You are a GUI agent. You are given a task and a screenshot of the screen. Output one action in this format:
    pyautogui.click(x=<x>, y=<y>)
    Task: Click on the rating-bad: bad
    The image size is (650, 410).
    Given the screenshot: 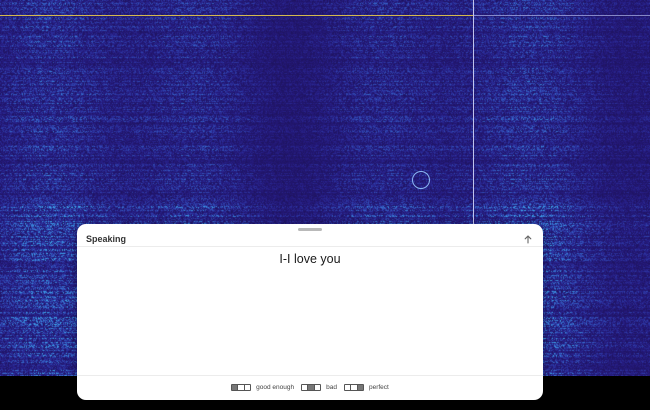 What is the action you would take?
    pyautogui.click(x=319, y=387)
    